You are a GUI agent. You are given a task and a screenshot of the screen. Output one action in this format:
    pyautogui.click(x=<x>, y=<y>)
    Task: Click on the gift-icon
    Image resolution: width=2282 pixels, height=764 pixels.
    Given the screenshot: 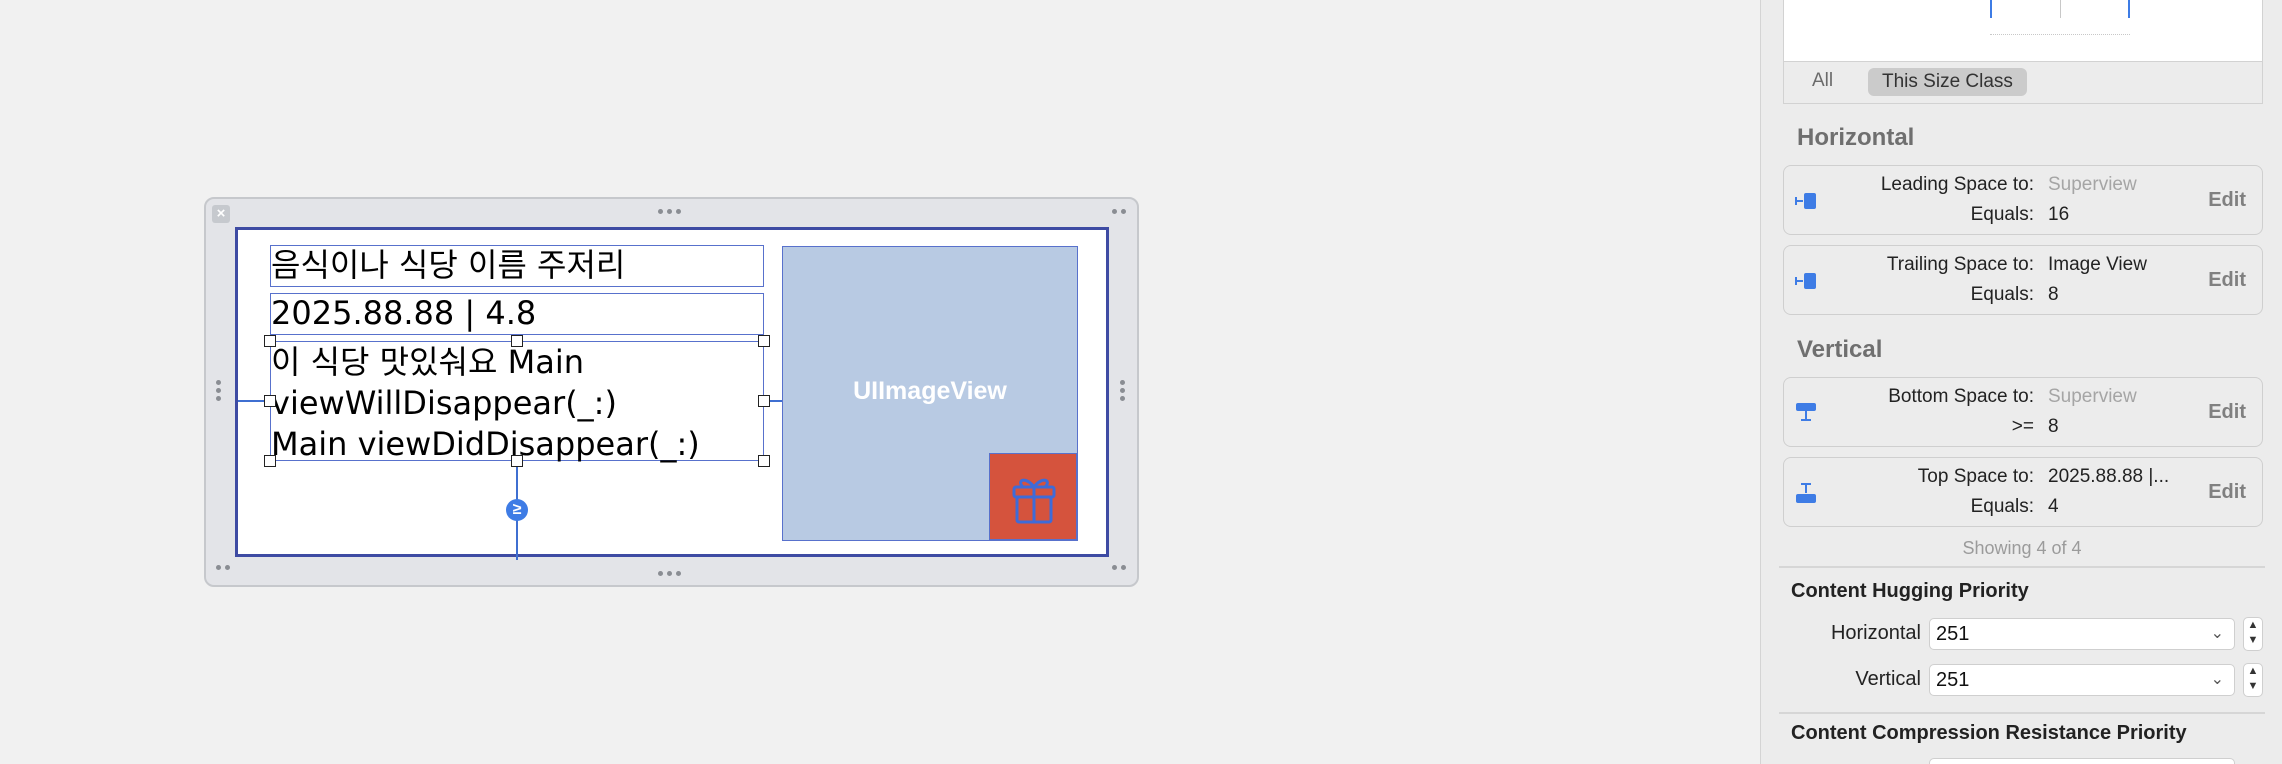 What is the action you would take?
    pyautogui.click(x=1034, y=501)
    